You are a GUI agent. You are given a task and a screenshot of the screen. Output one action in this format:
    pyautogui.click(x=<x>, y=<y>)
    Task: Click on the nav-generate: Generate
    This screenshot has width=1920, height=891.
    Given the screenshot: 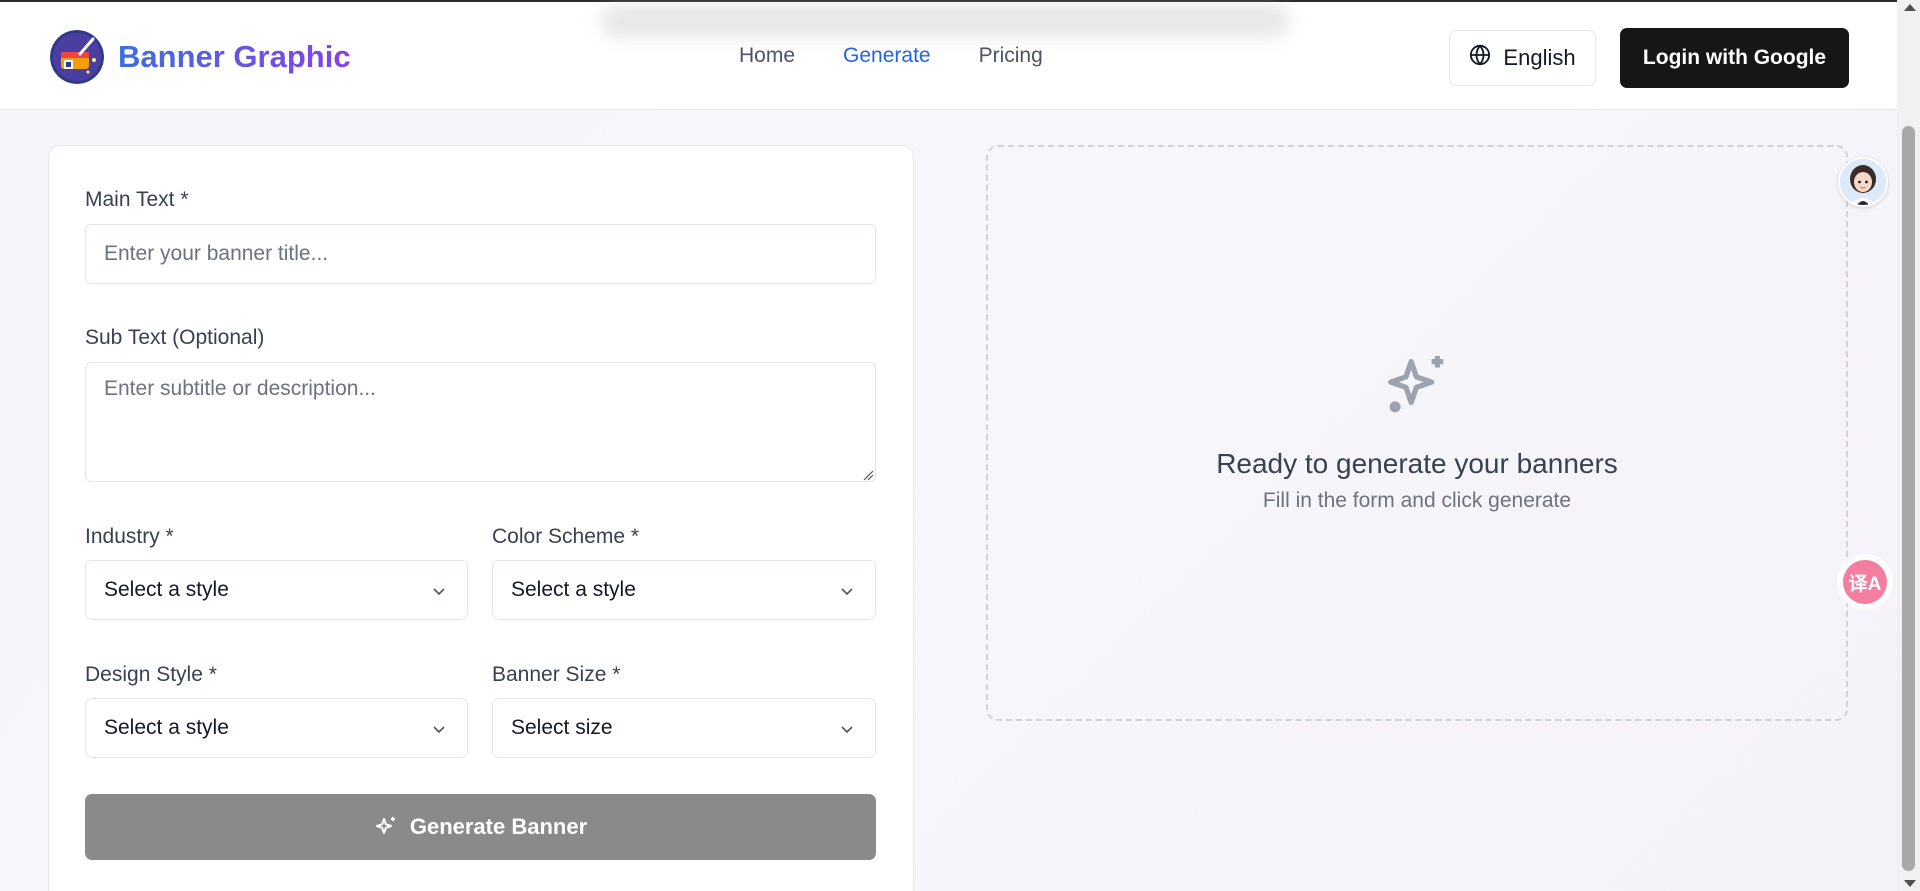 What is the action you would take?
    pyautogui.click(x=887, y=56)
    